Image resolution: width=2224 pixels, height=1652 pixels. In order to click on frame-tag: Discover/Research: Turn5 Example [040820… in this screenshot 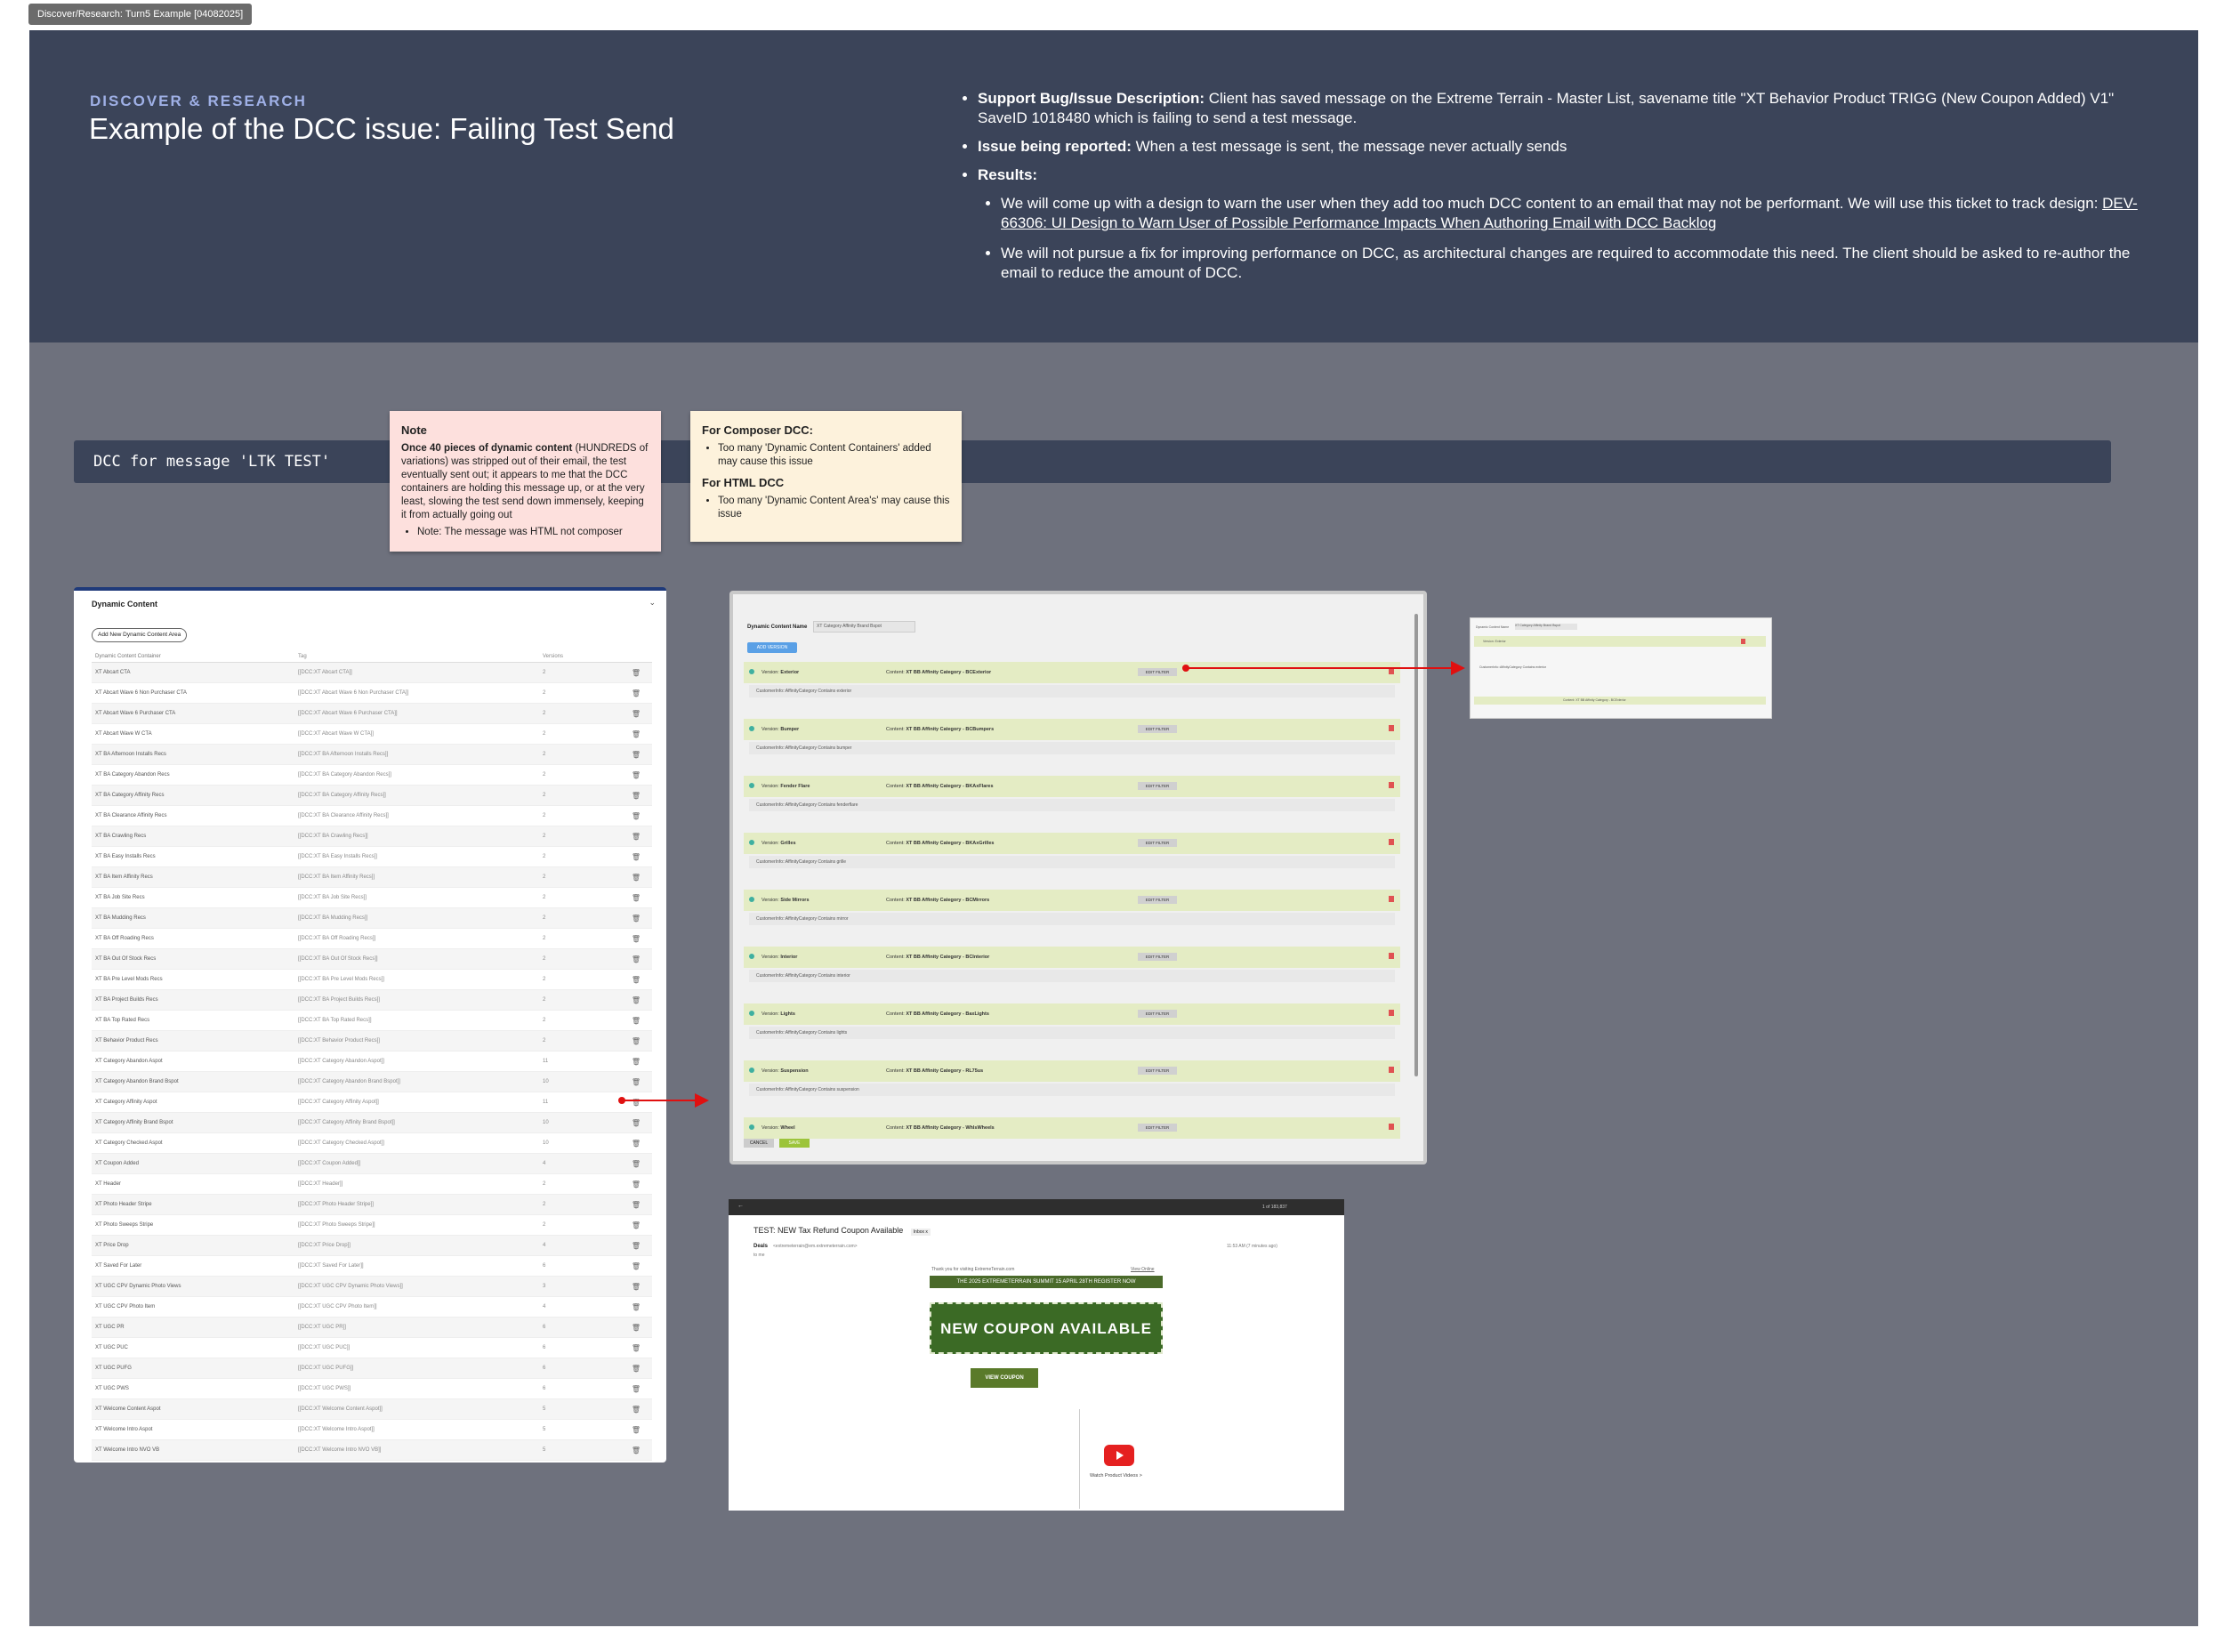, I will do `click(140, 14)`.